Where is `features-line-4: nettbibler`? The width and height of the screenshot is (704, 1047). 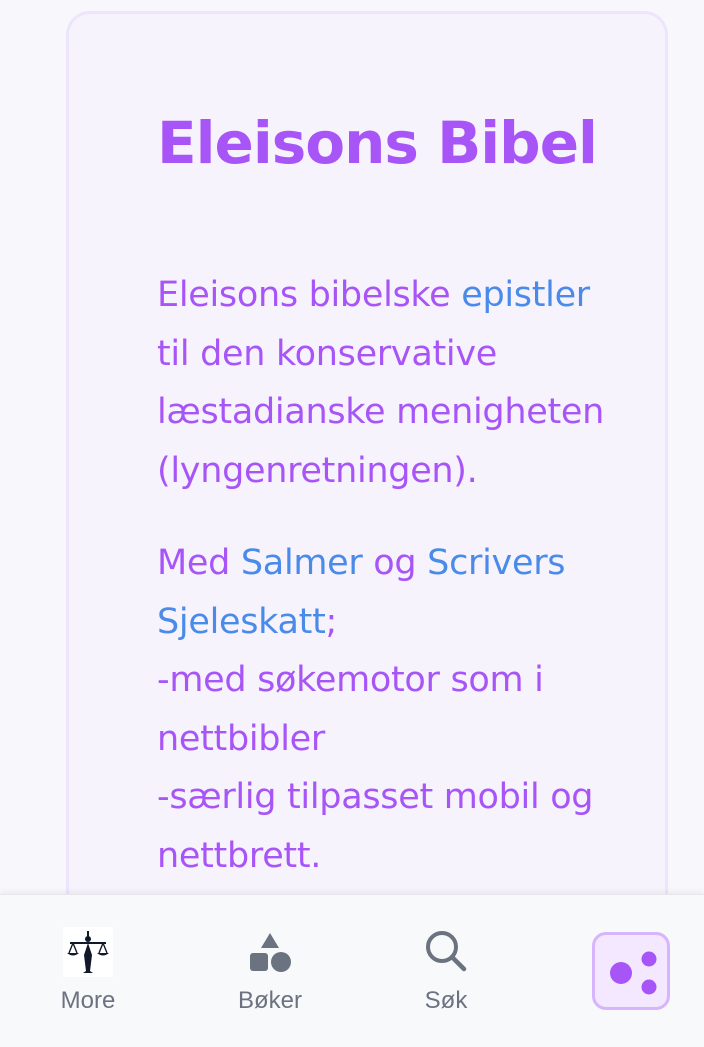
features-line-4: nettbibler is located at coordinates (241, 738).